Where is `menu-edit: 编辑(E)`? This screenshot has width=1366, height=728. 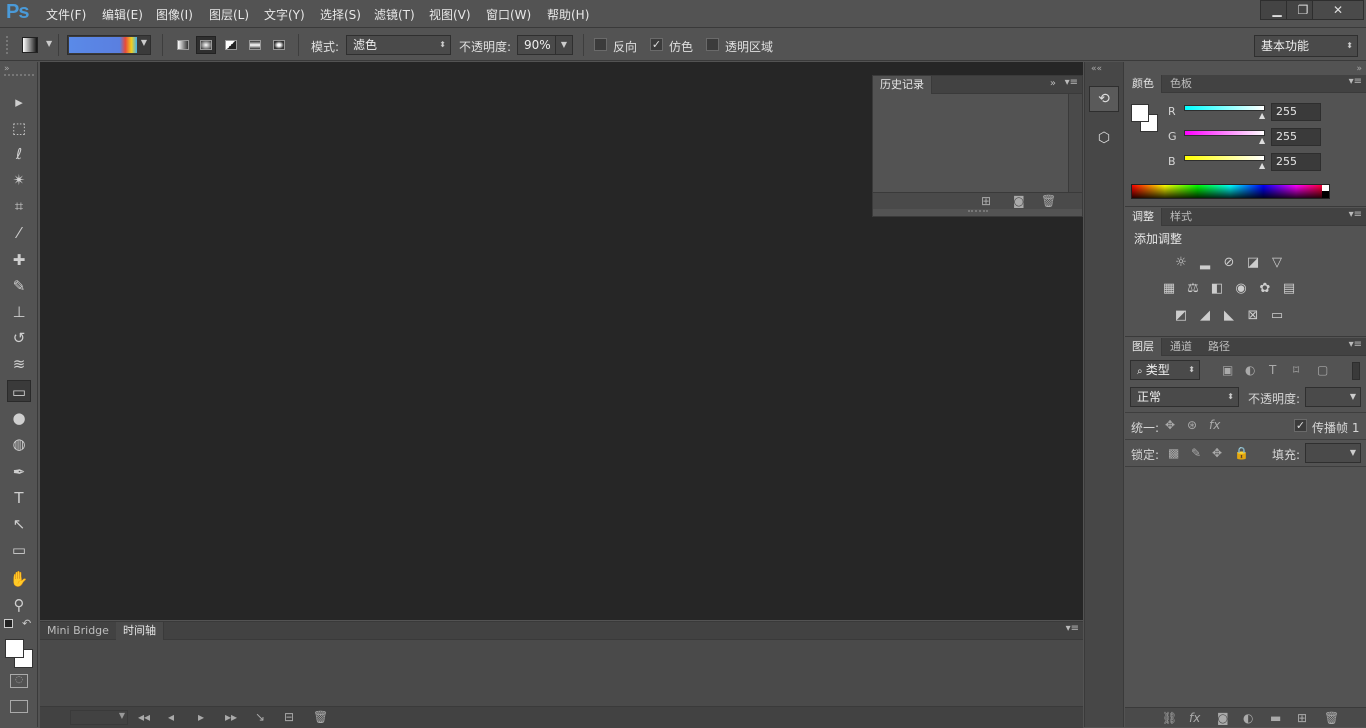
menu-edit: 编辑(E) is located at coordinates (122, 14).